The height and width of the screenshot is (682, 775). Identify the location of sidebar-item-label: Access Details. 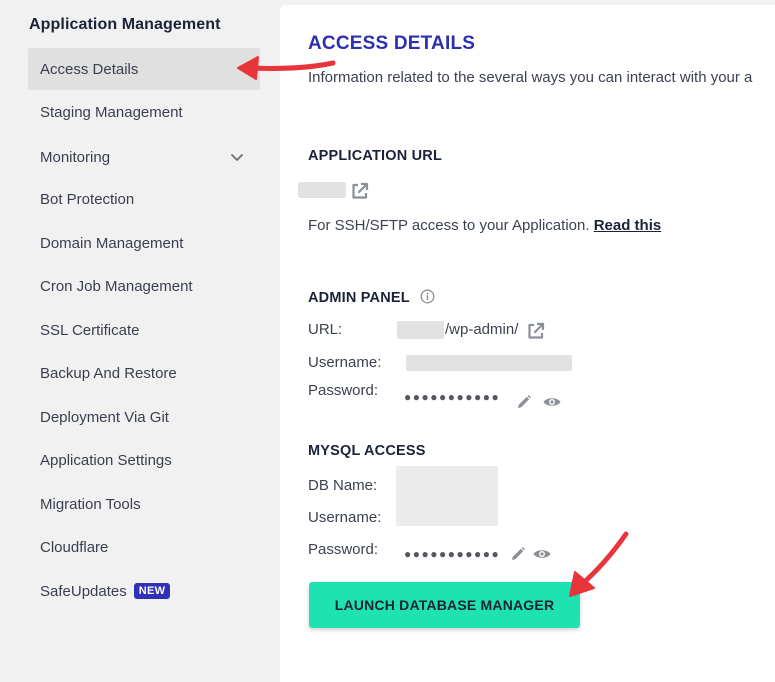
(89, 69).